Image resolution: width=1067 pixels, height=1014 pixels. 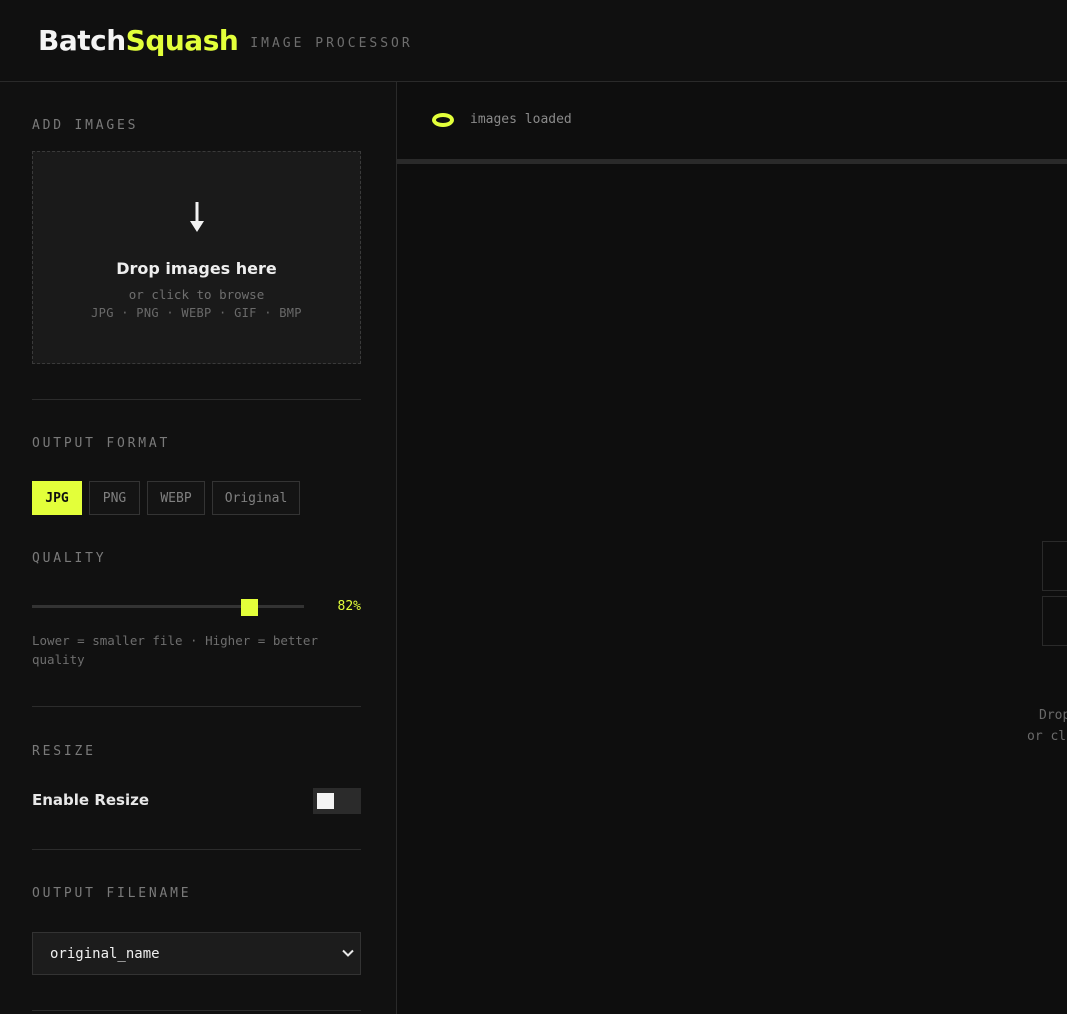 I want to click on toggle-knob, so click(x=325, y=801).